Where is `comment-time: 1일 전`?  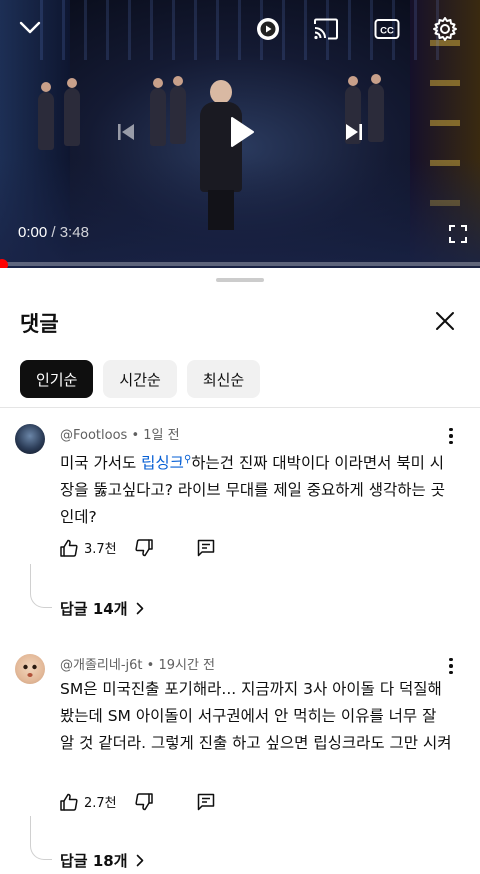 comment-time: 1일 전 is located at coordinates (161, 435).